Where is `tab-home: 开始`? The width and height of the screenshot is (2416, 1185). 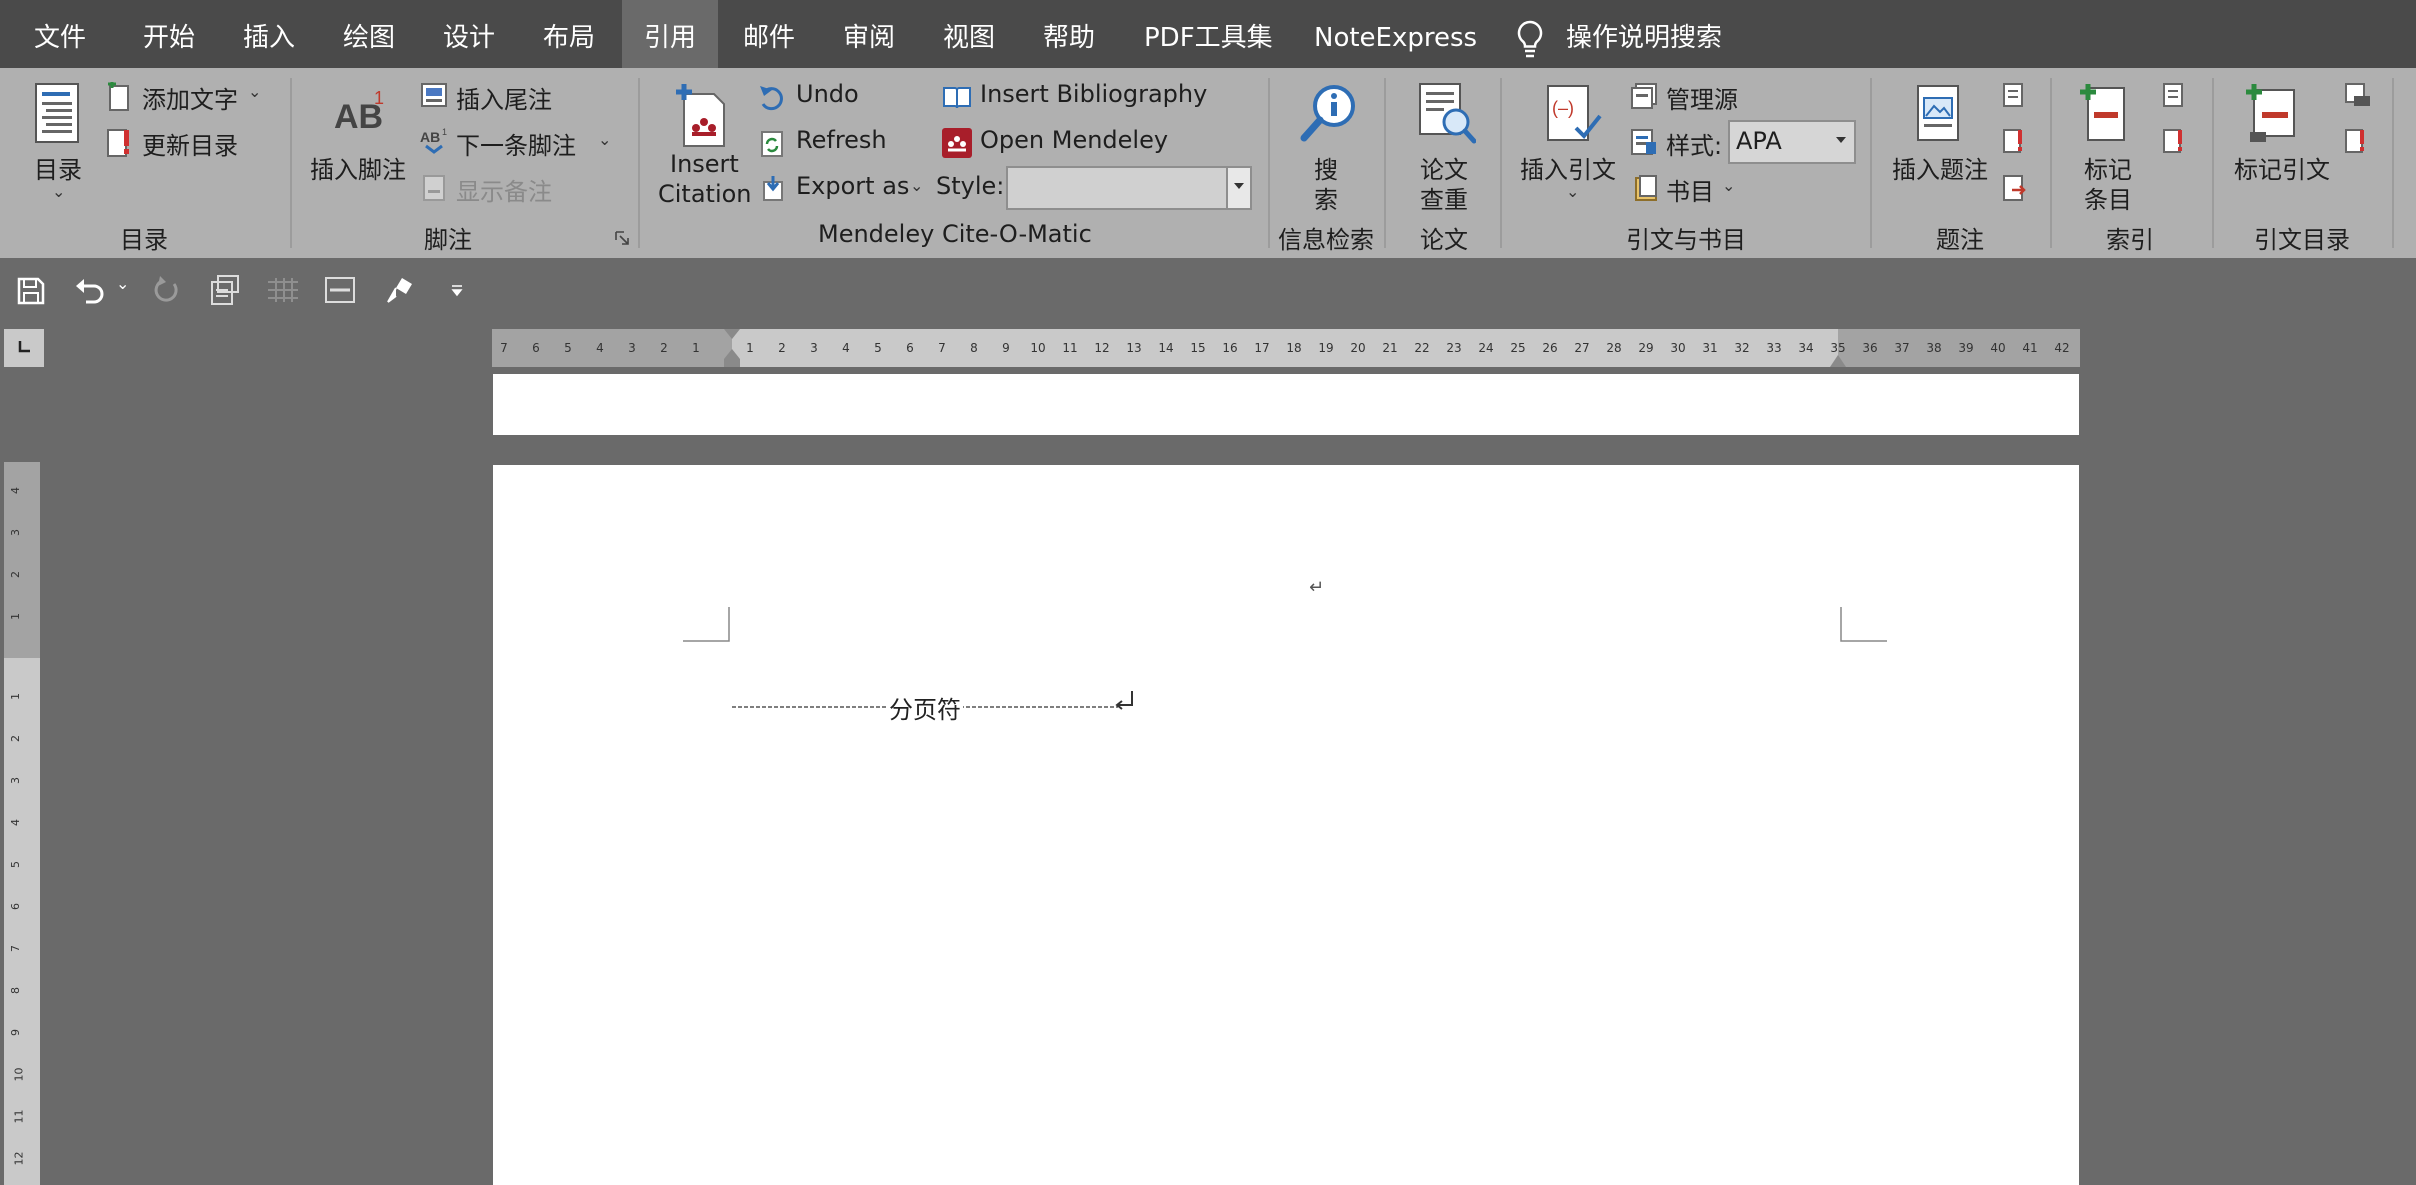 tab-home: 开始 is located at coordinates (169, 34).